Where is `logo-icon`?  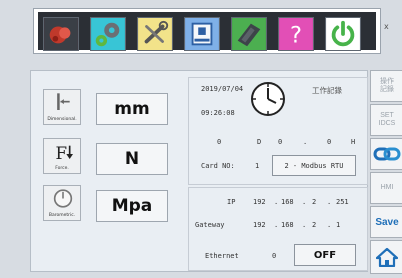
logo-icon is located at coordinates (61, 34).